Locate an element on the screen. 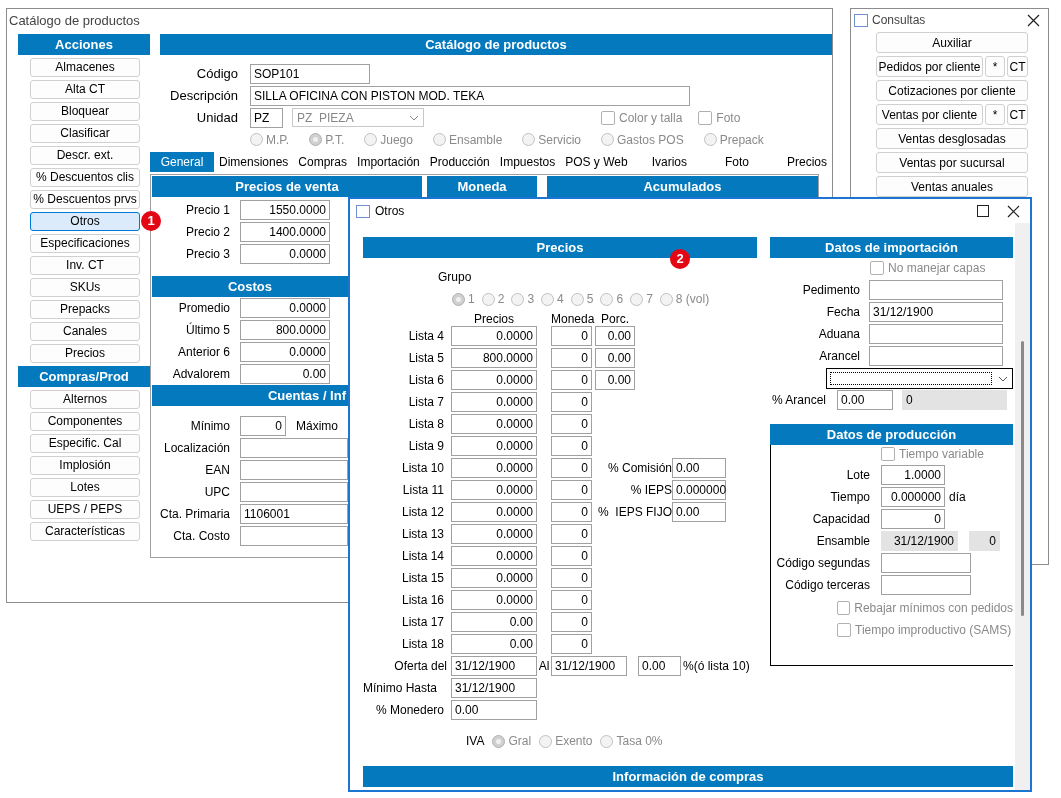  radio-option: Servicio is located at coordinates (551, 139).